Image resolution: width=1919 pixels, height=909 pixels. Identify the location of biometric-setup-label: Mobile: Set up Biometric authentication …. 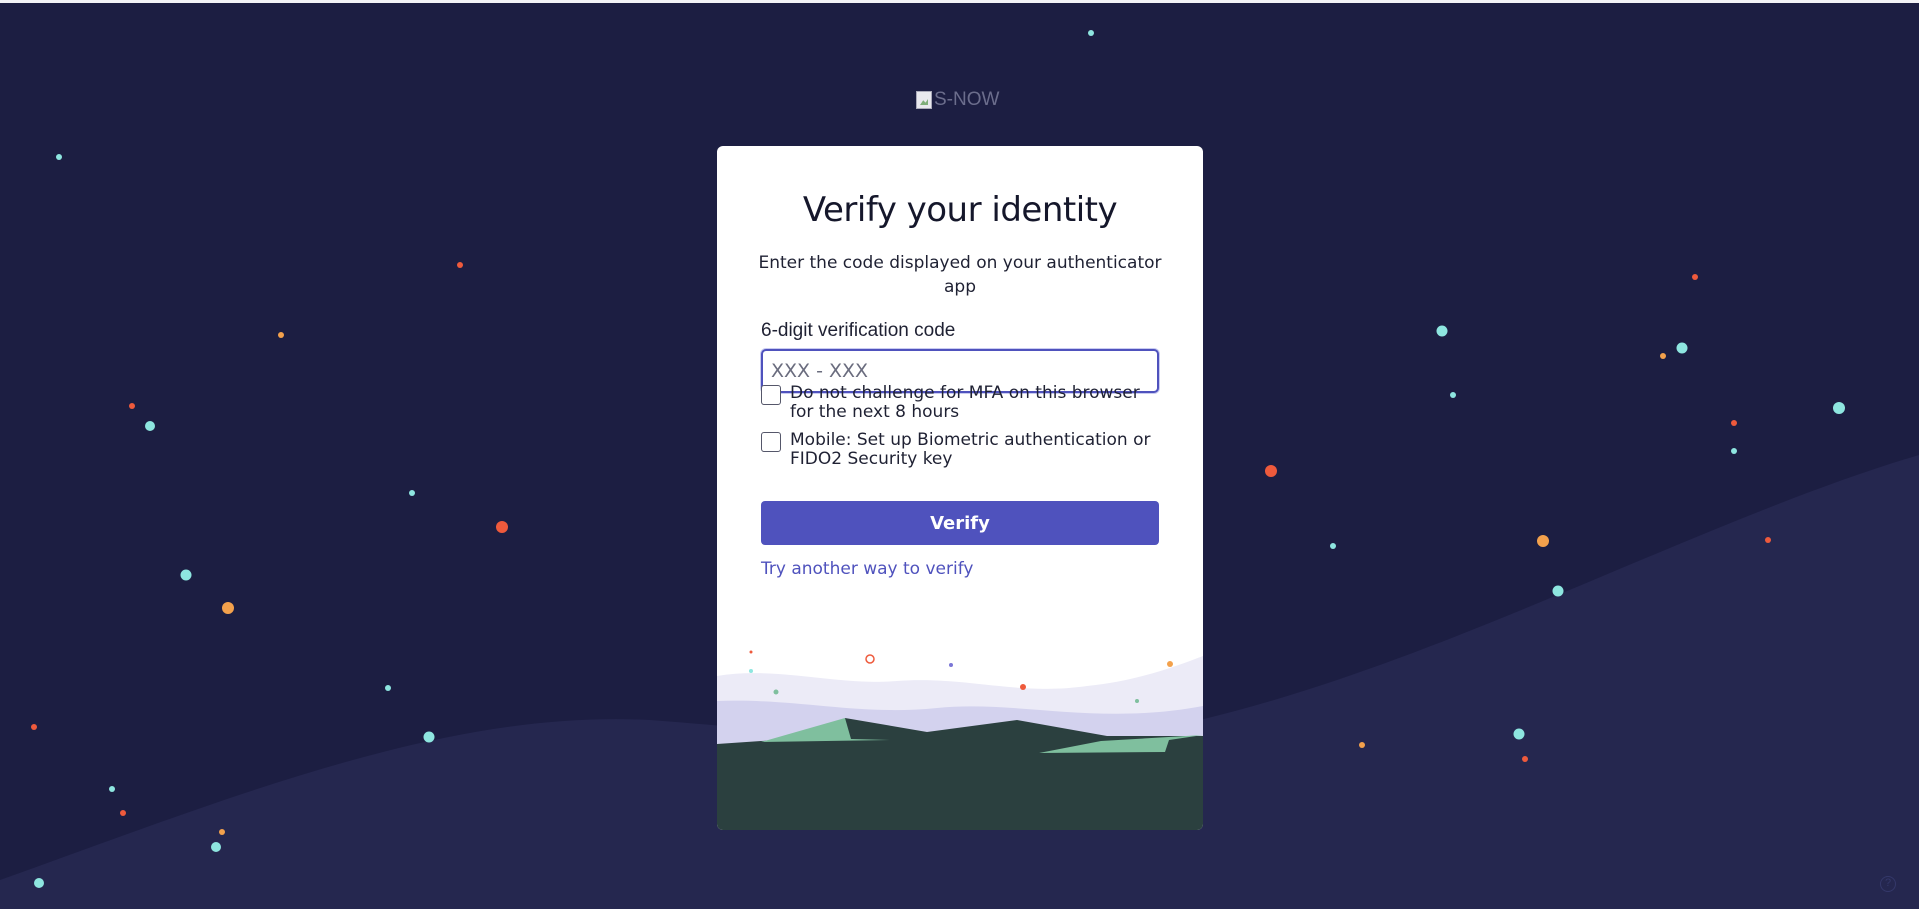
(975, 450).